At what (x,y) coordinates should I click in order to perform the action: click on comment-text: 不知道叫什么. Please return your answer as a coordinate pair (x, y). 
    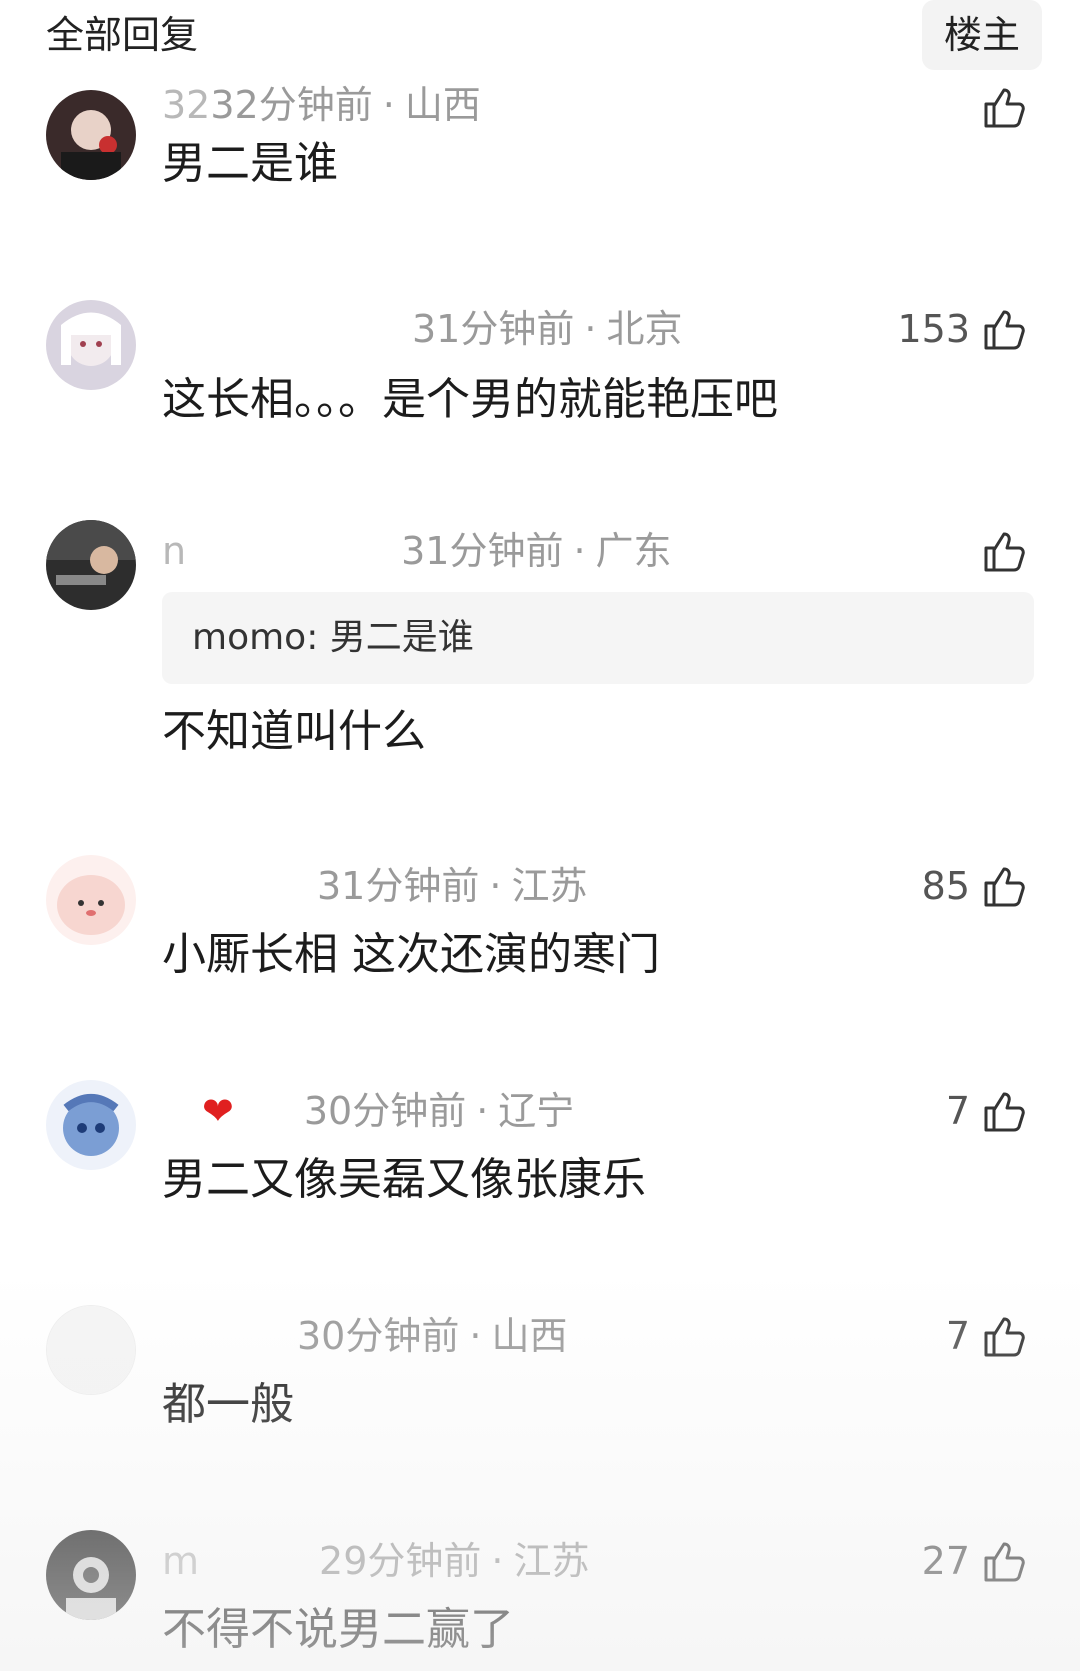
    Looking at the image, I should click on (294, 731).